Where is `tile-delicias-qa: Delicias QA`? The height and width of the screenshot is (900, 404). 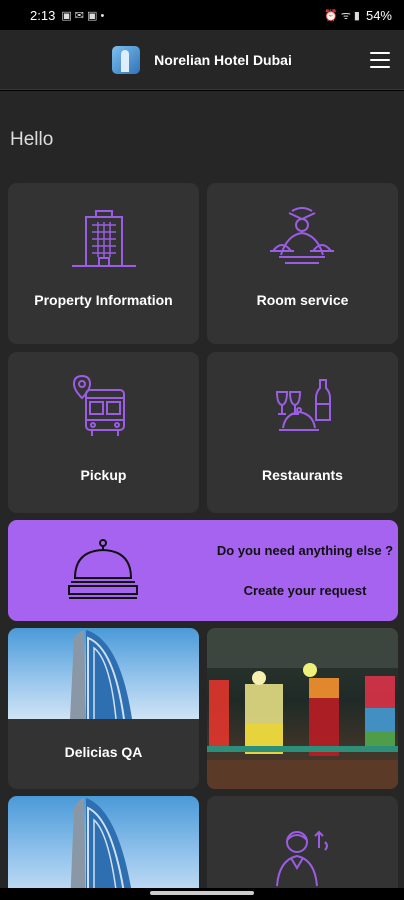
tile-delicias-qa: Delicias QA is located at coordinates (103, 708).